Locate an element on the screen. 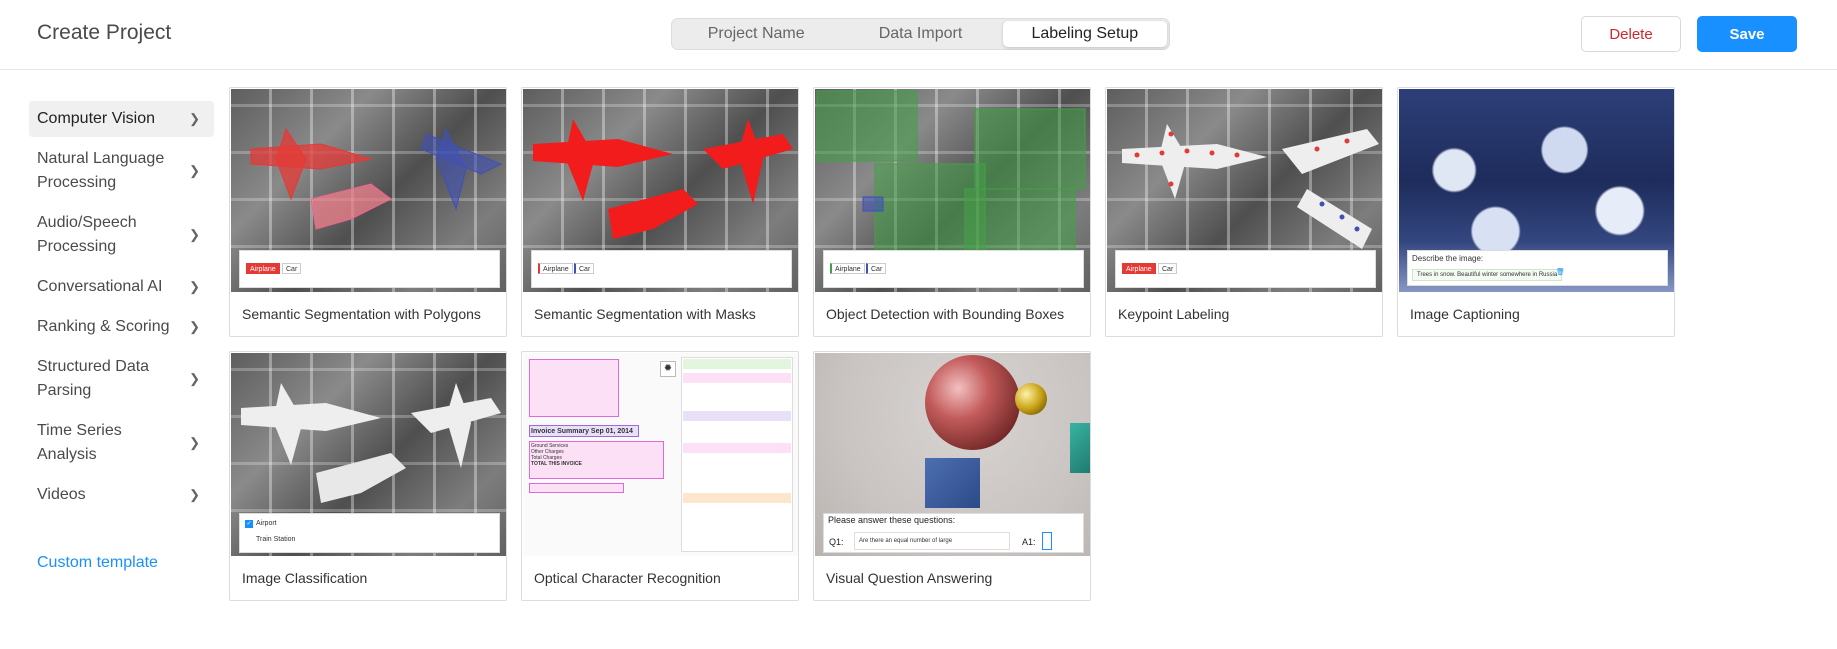 Image resolution: width=1837 pixels, height=649 pixels. sidebar-item-nlp: Natural Language Processing ❯ is located at coordinates (121, 171).